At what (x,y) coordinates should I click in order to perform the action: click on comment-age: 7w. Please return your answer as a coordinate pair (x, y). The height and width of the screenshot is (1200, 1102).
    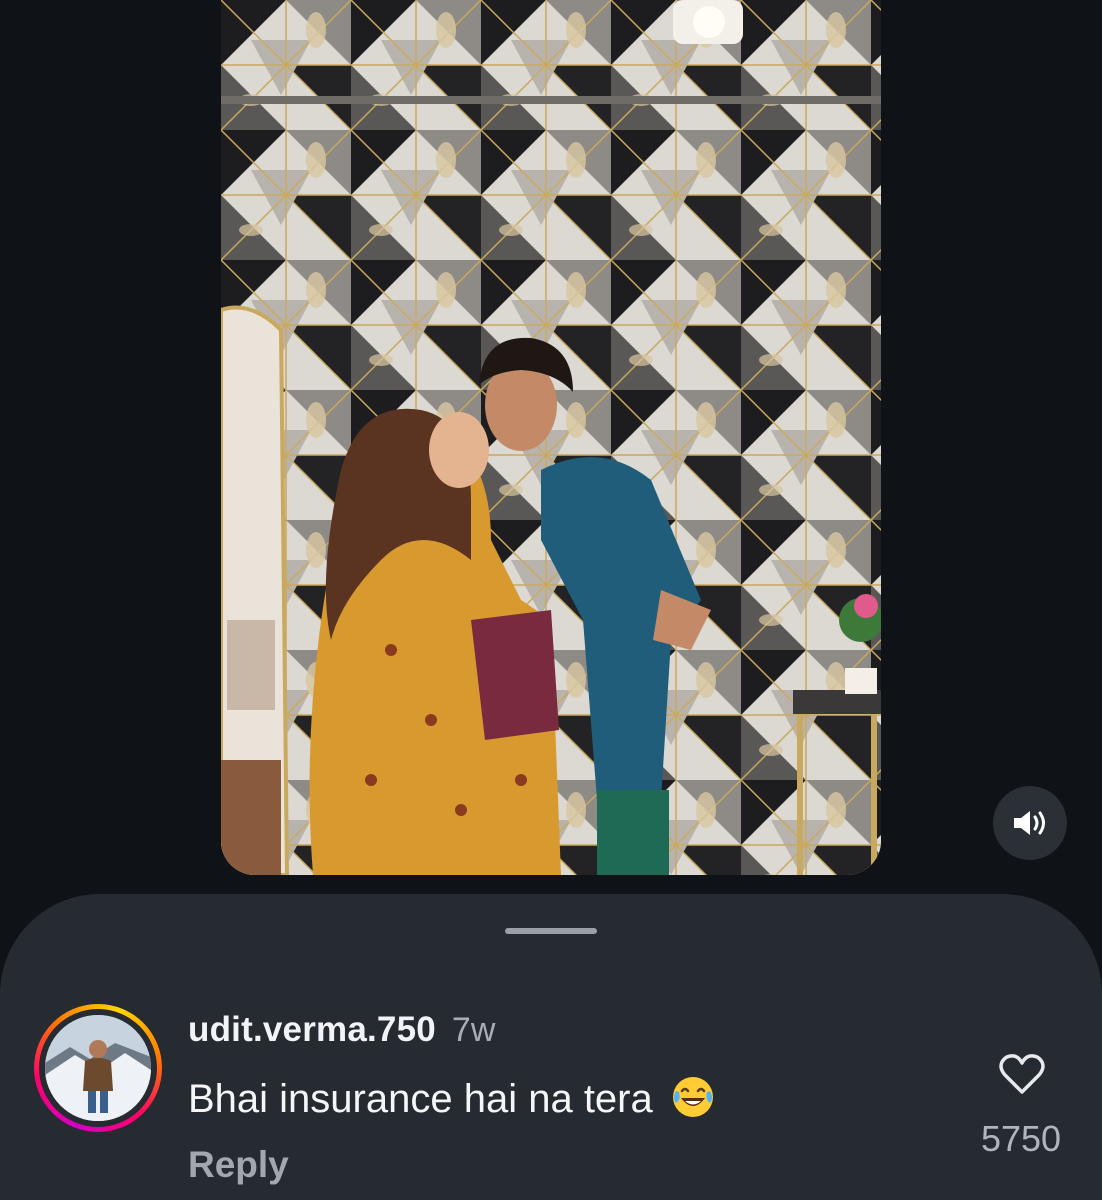
    Looking at the image, I should click on (473, 1030).